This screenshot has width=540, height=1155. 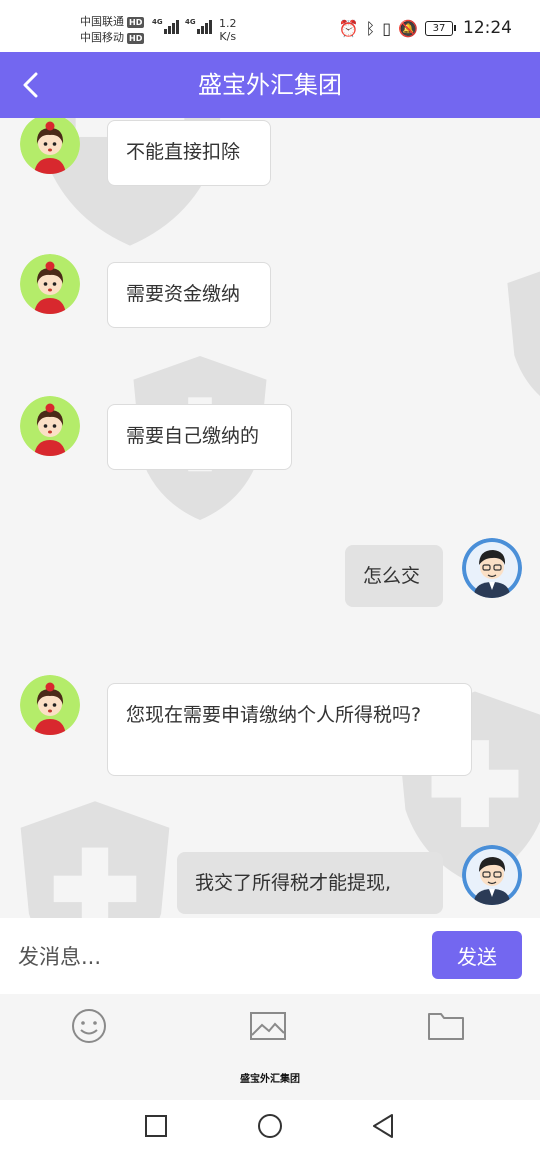 I want to click on battery-level: 37, so click(x=439, y=28).